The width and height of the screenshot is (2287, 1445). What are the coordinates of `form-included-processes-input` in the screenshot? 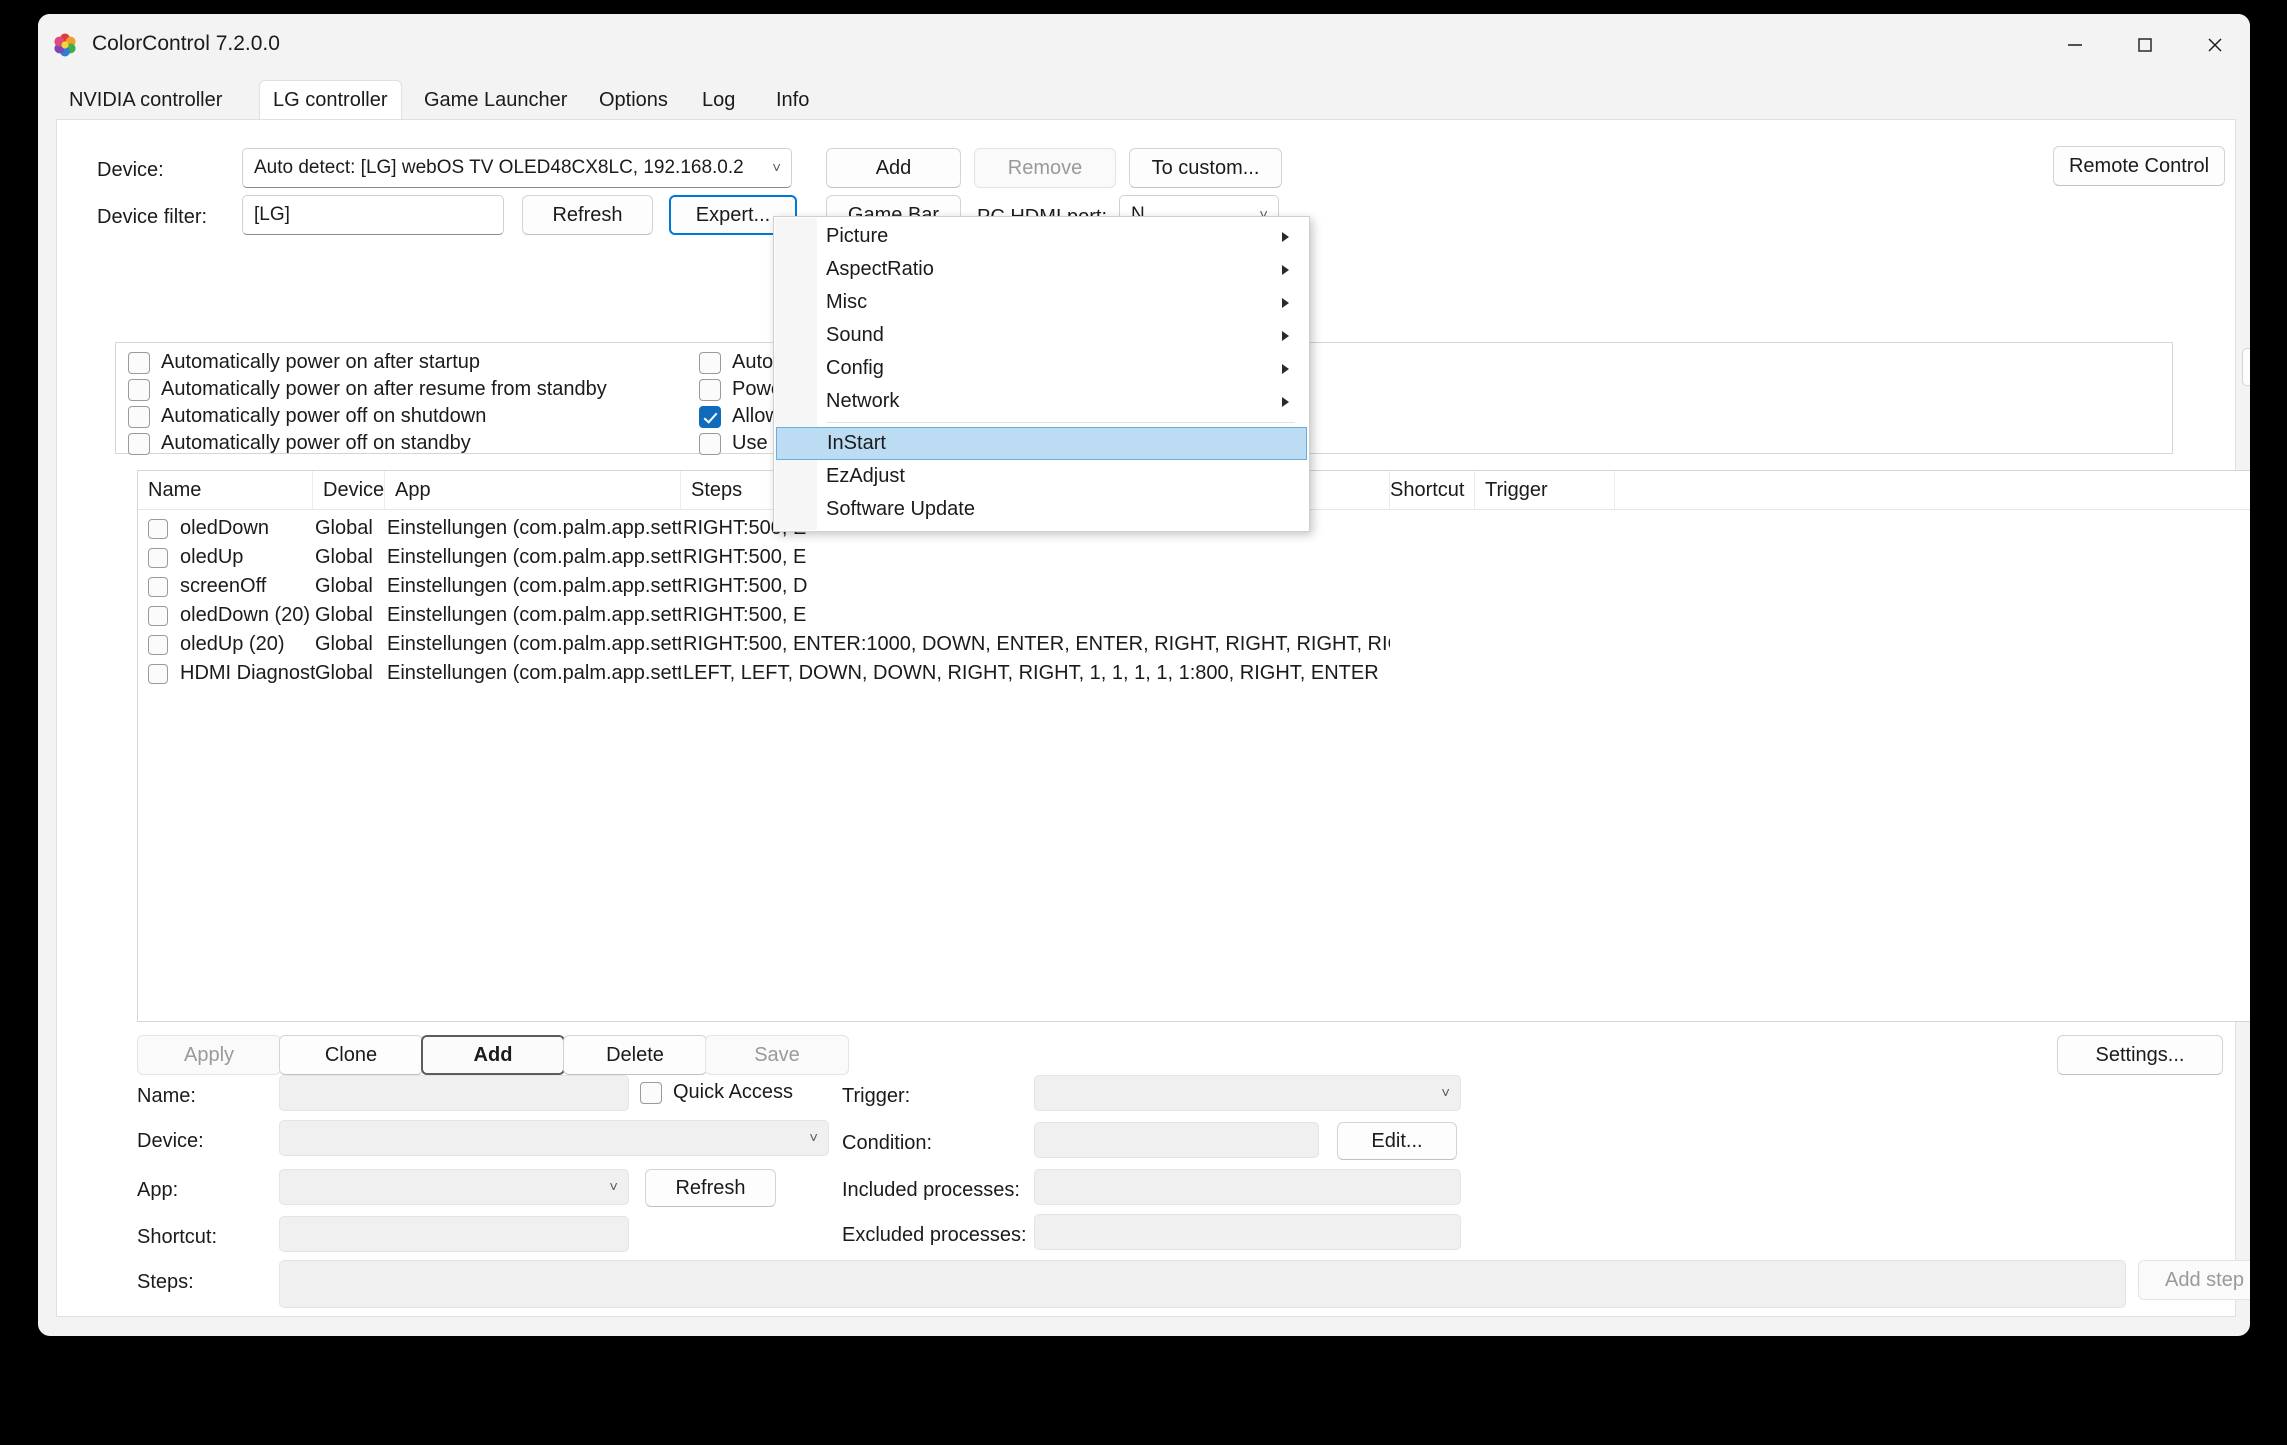 It's located at (1247, 1187).